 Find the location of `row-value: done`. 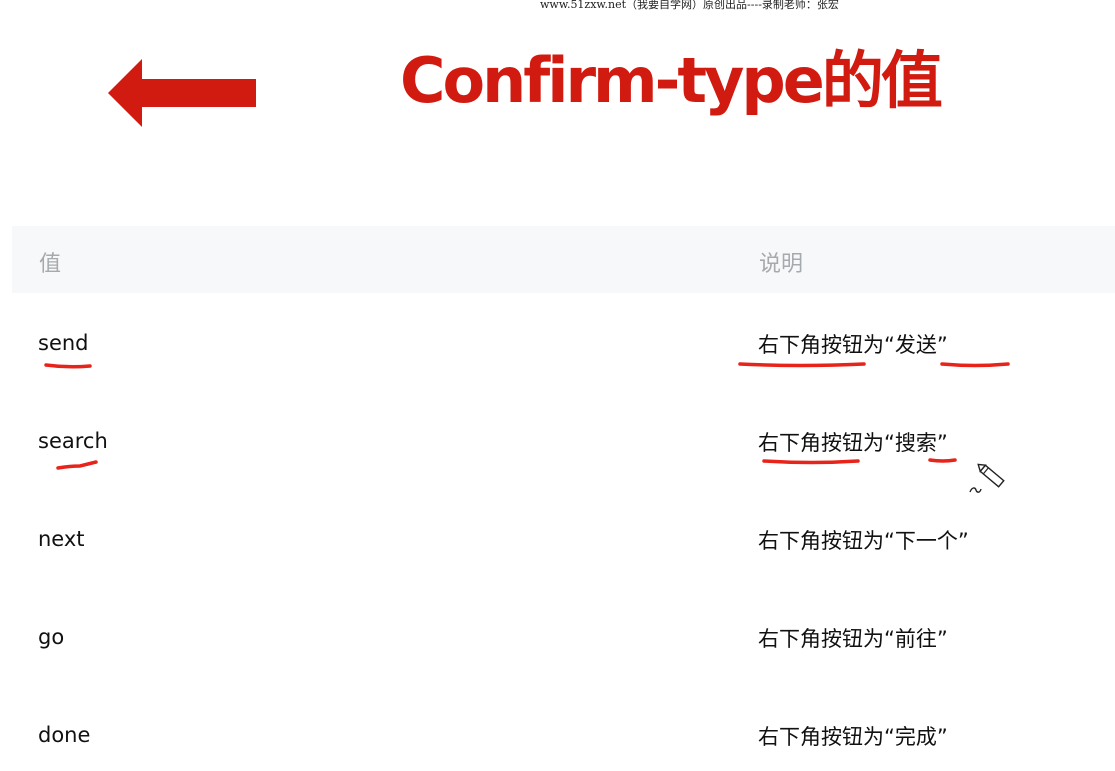

row-value: done is located at coordinates (64, 735).